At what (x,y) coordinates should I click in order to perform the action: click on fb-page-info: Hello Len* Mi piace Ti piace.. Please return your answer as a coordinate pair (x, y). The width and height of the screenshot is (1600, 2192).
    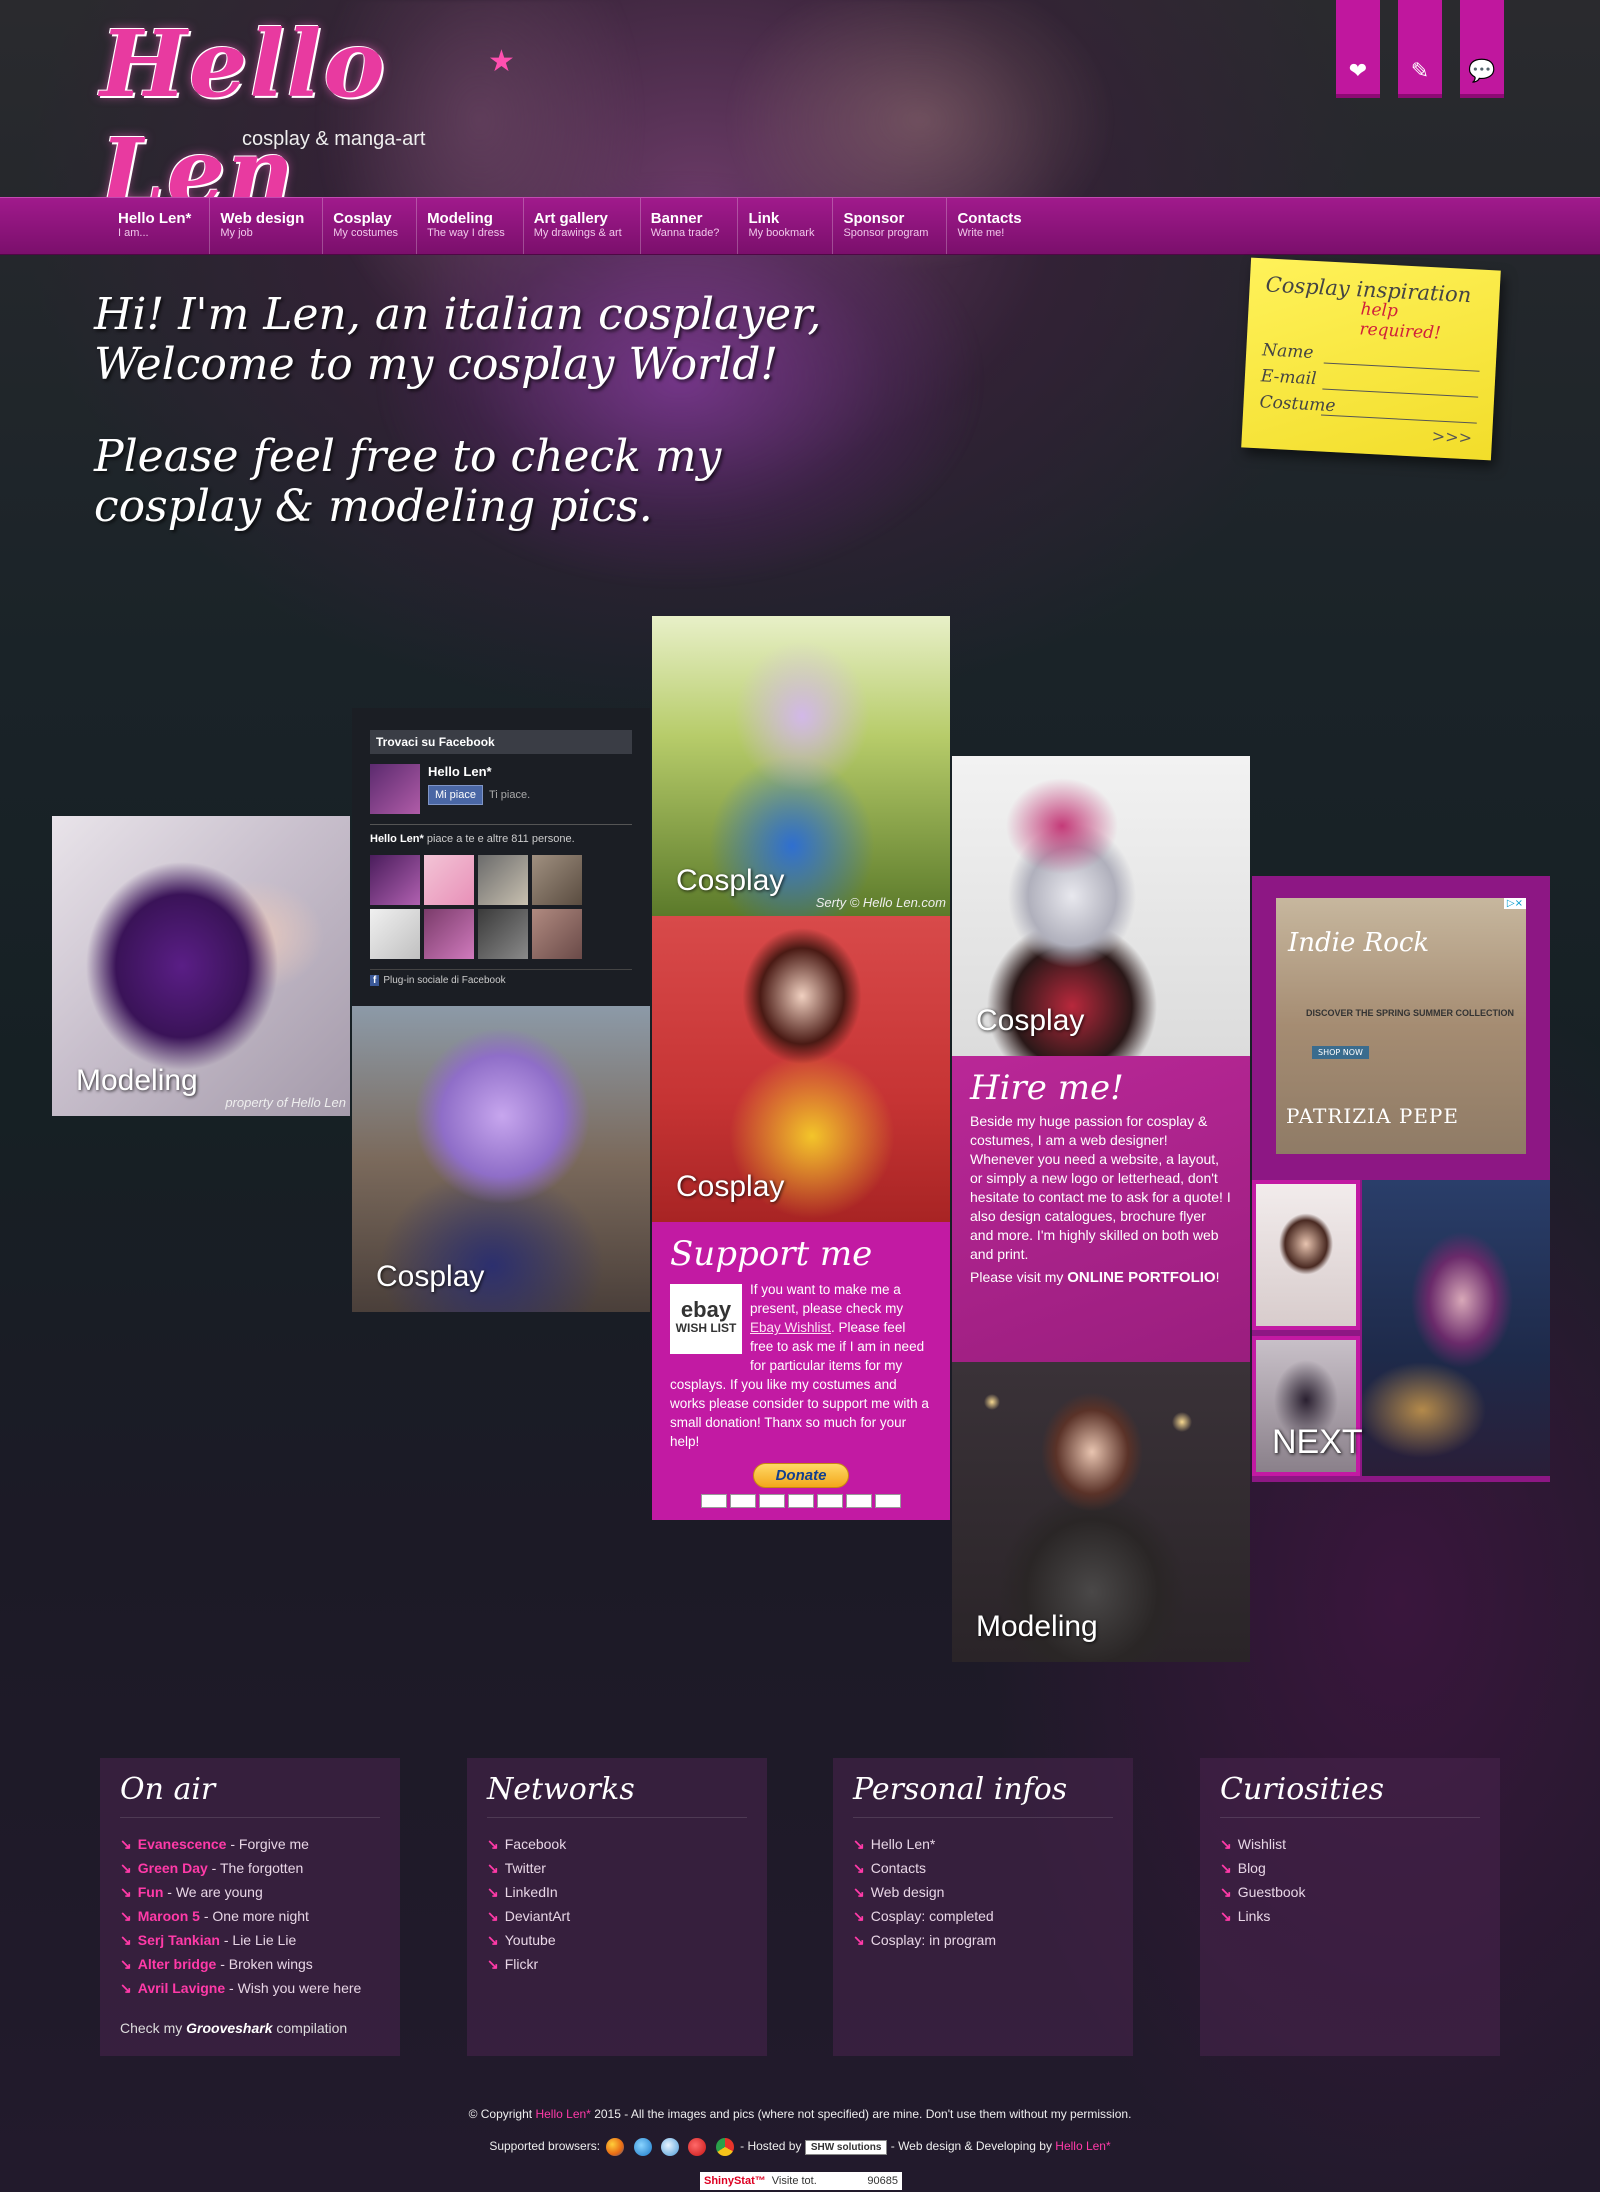
    Looking at the image, I should click on (479, 789).